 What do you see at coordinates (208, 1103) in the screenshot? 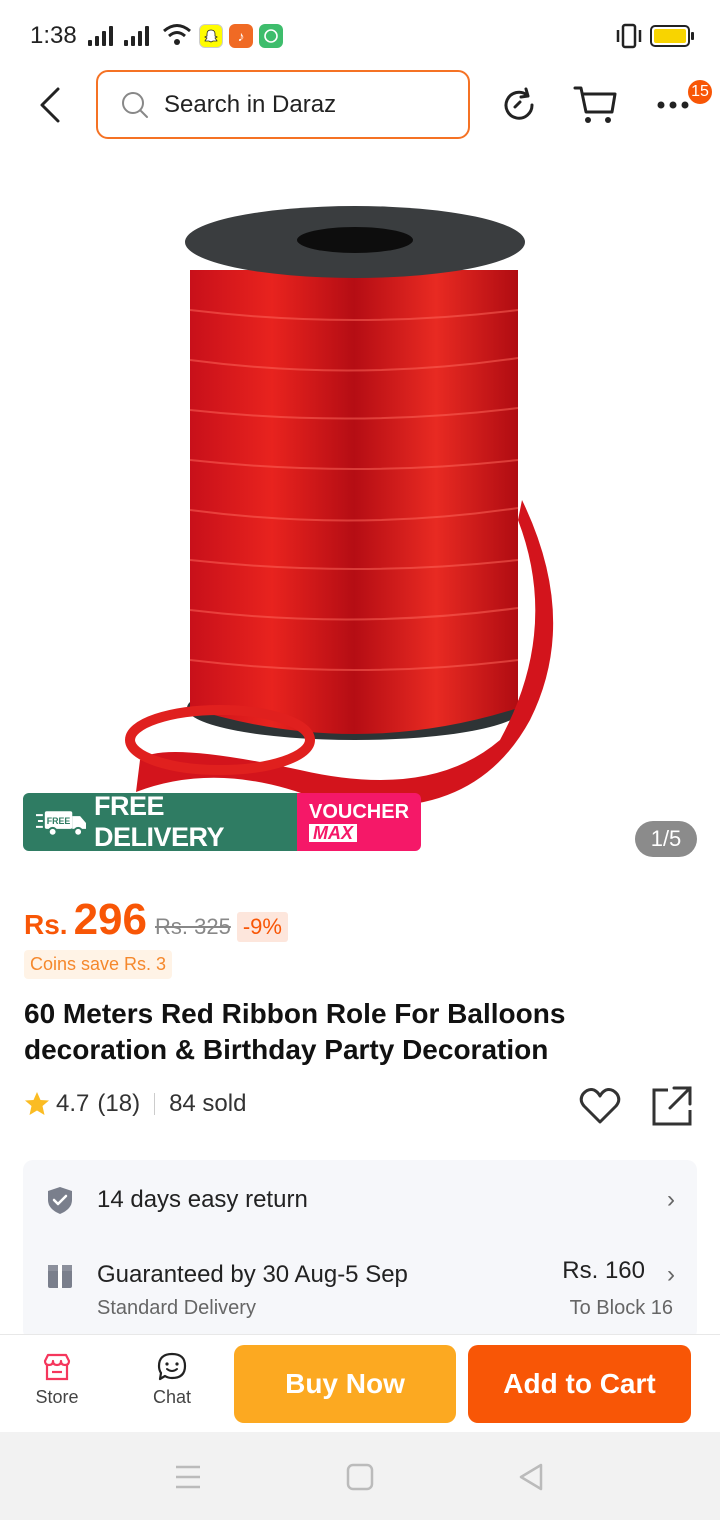
I see `sold-count: 84 sold` at bounding box center [208, 1103].